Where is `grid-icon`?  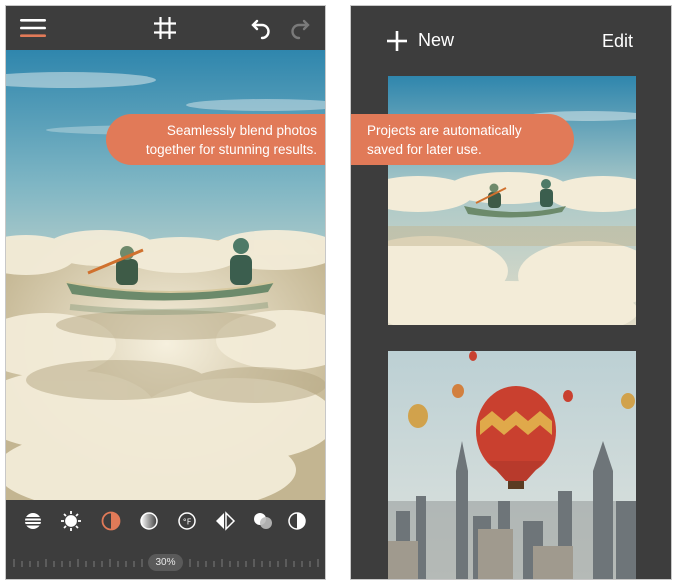 grid-icon is located at coordinates (165, 28).